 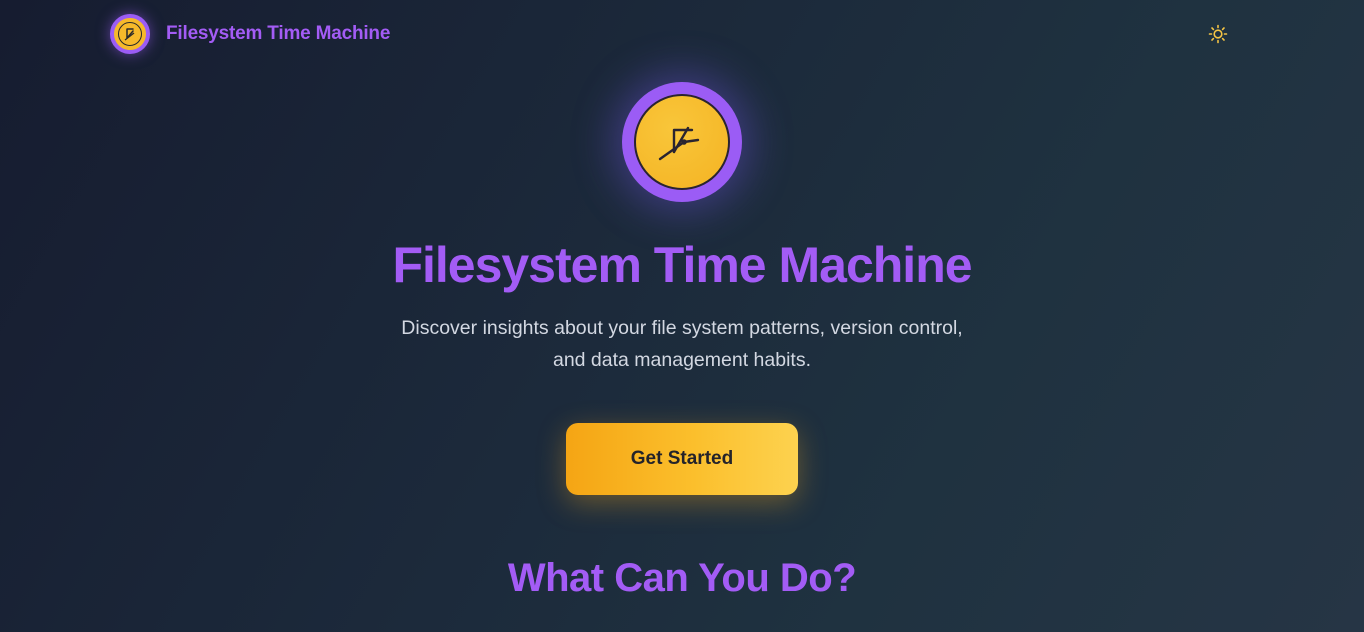 What do you see at coordinates (278, 33) in the screenshot?
I see `brand-name: Filesystem Time Machine` at bounding box center [278, 33].